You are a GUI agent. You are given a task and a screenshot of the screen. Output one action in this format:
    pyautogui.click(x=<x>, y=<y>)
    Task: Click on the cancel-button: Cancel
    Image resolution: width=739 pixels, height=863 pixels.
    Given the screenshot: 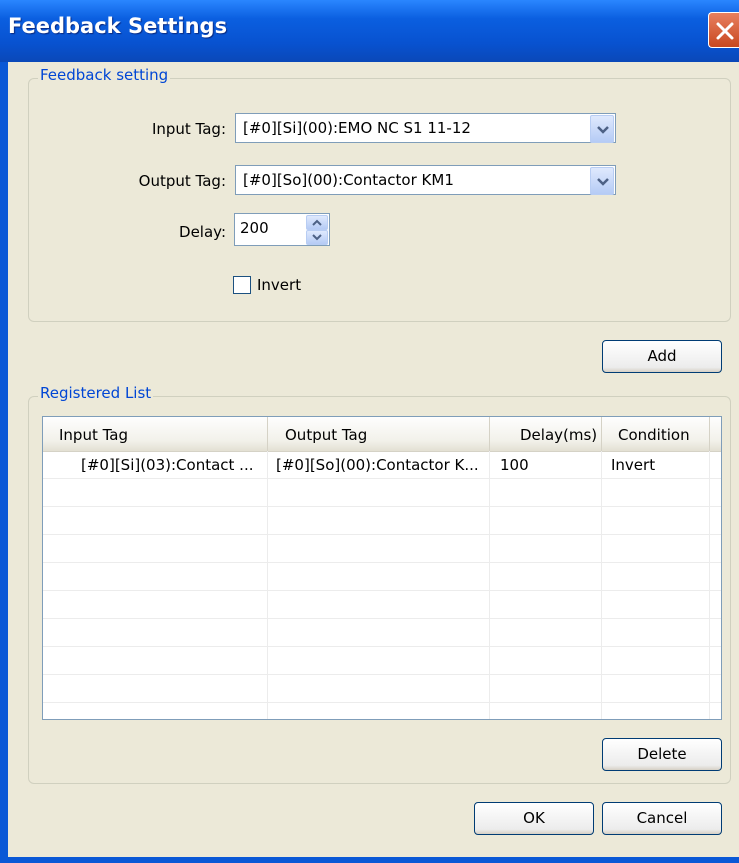 What is the action you would take?
    pyautogui.click(x=662, y=818)
    